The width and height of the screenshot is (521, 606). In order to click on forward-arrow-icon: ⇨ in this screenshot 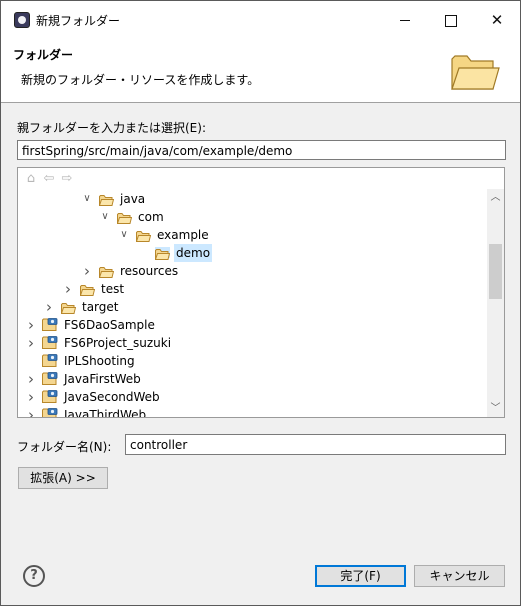, I will do `click(67, 179)`.